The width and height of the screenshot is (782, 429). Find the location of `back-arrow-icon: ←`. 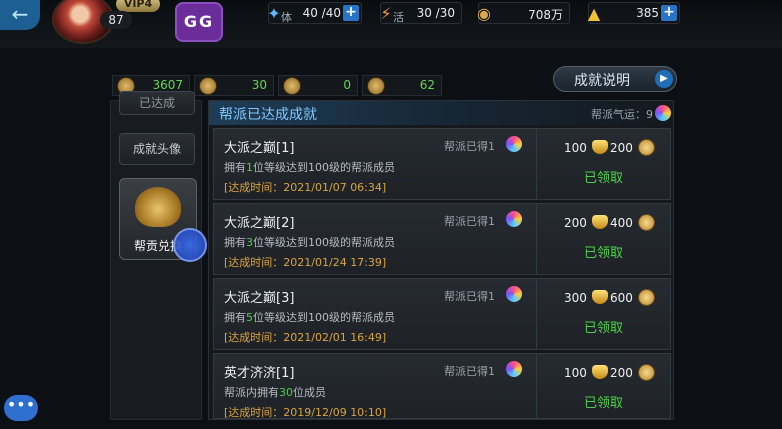

back-arrow-icon: ← is located at coordinates (20, 14).